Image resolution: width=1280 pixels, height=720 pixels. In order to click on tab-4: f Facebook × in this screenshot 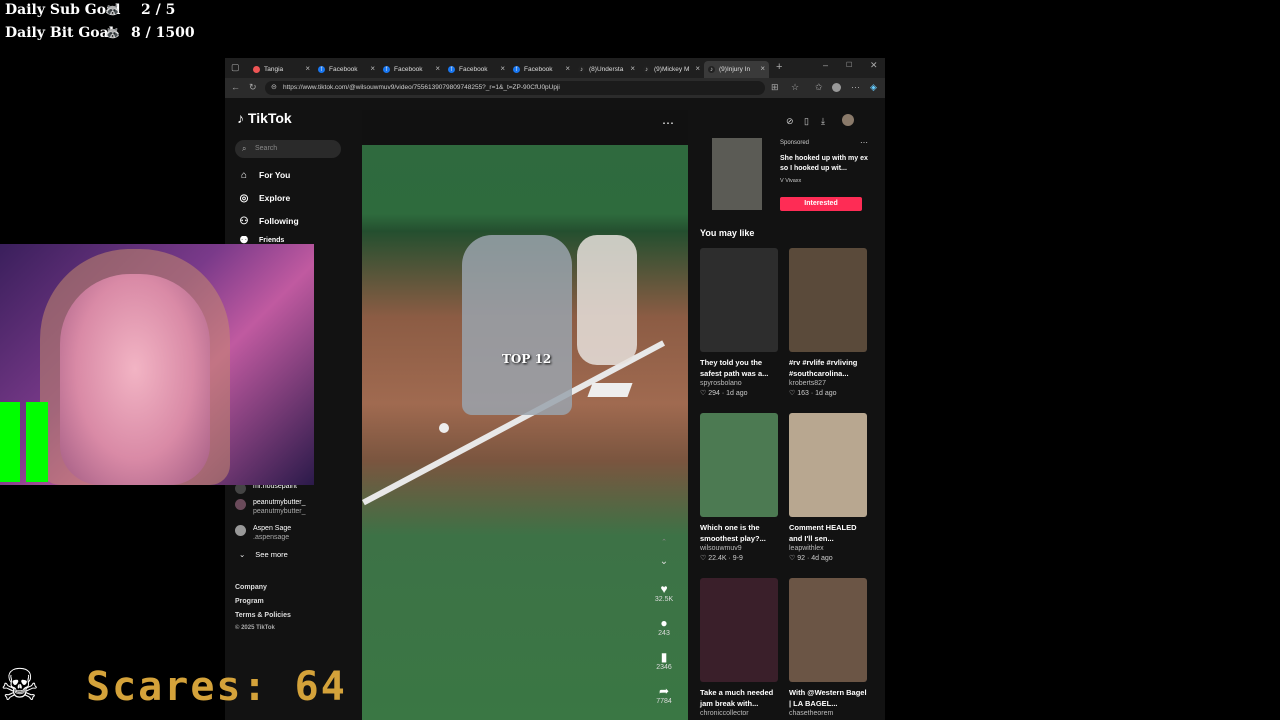, I will do `click(541, 69)`.